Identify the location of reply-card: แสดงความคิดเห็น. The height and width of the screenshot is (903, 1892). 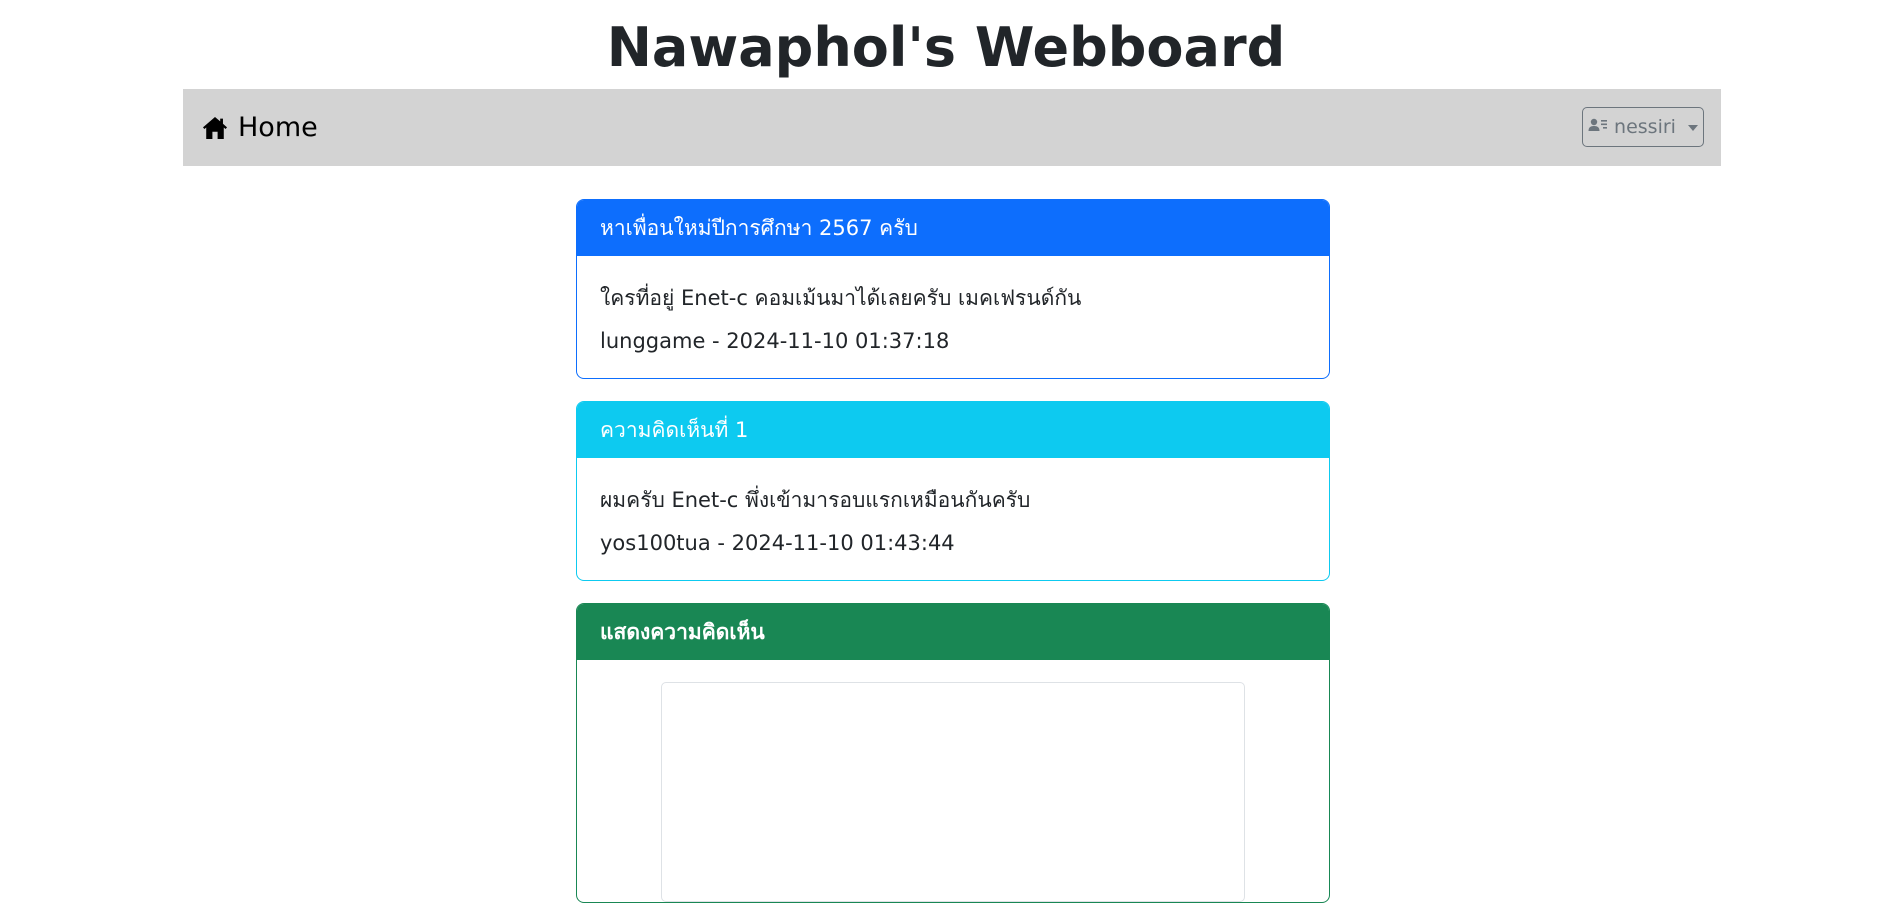
(953, 753).